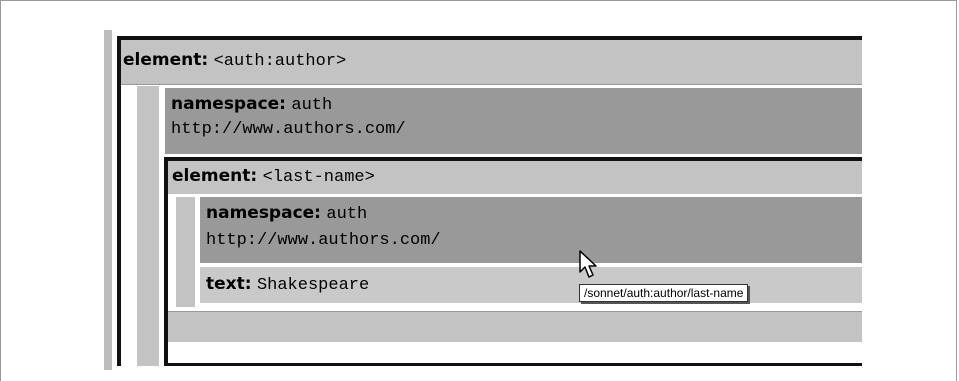 The width and height of the screenshot is (959, 381). I want to click on document-gutter, so click(108, 200).